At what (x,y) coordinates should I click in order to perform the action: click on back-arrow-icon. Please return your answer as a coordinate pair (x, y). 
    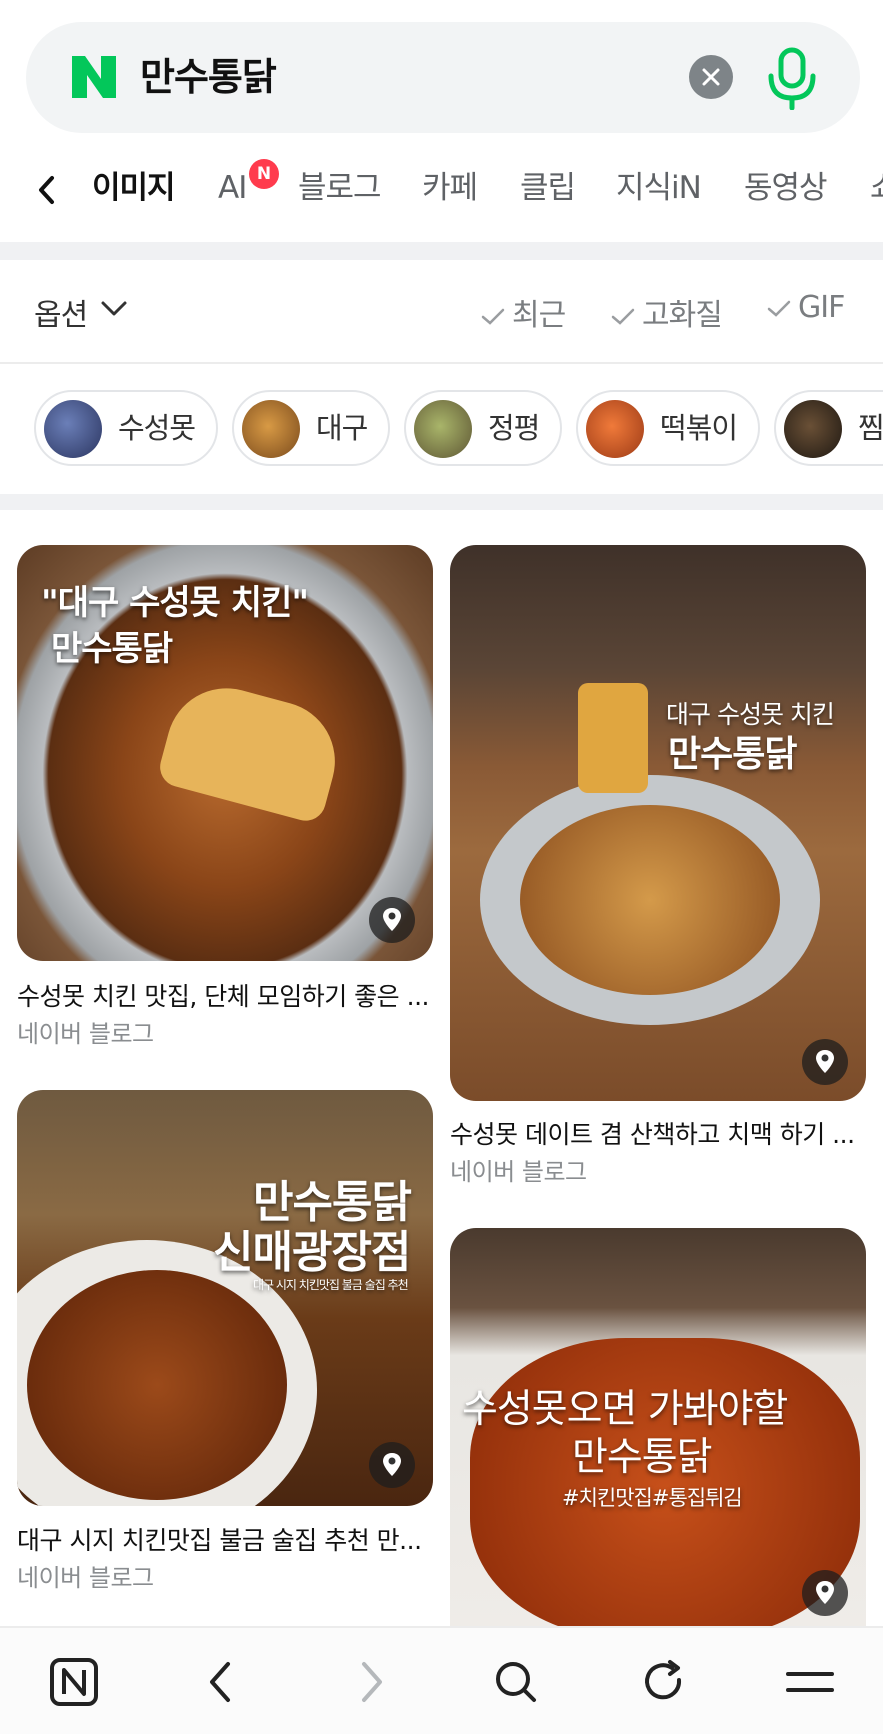
    Looking at the image, I should click on (222, 1682).